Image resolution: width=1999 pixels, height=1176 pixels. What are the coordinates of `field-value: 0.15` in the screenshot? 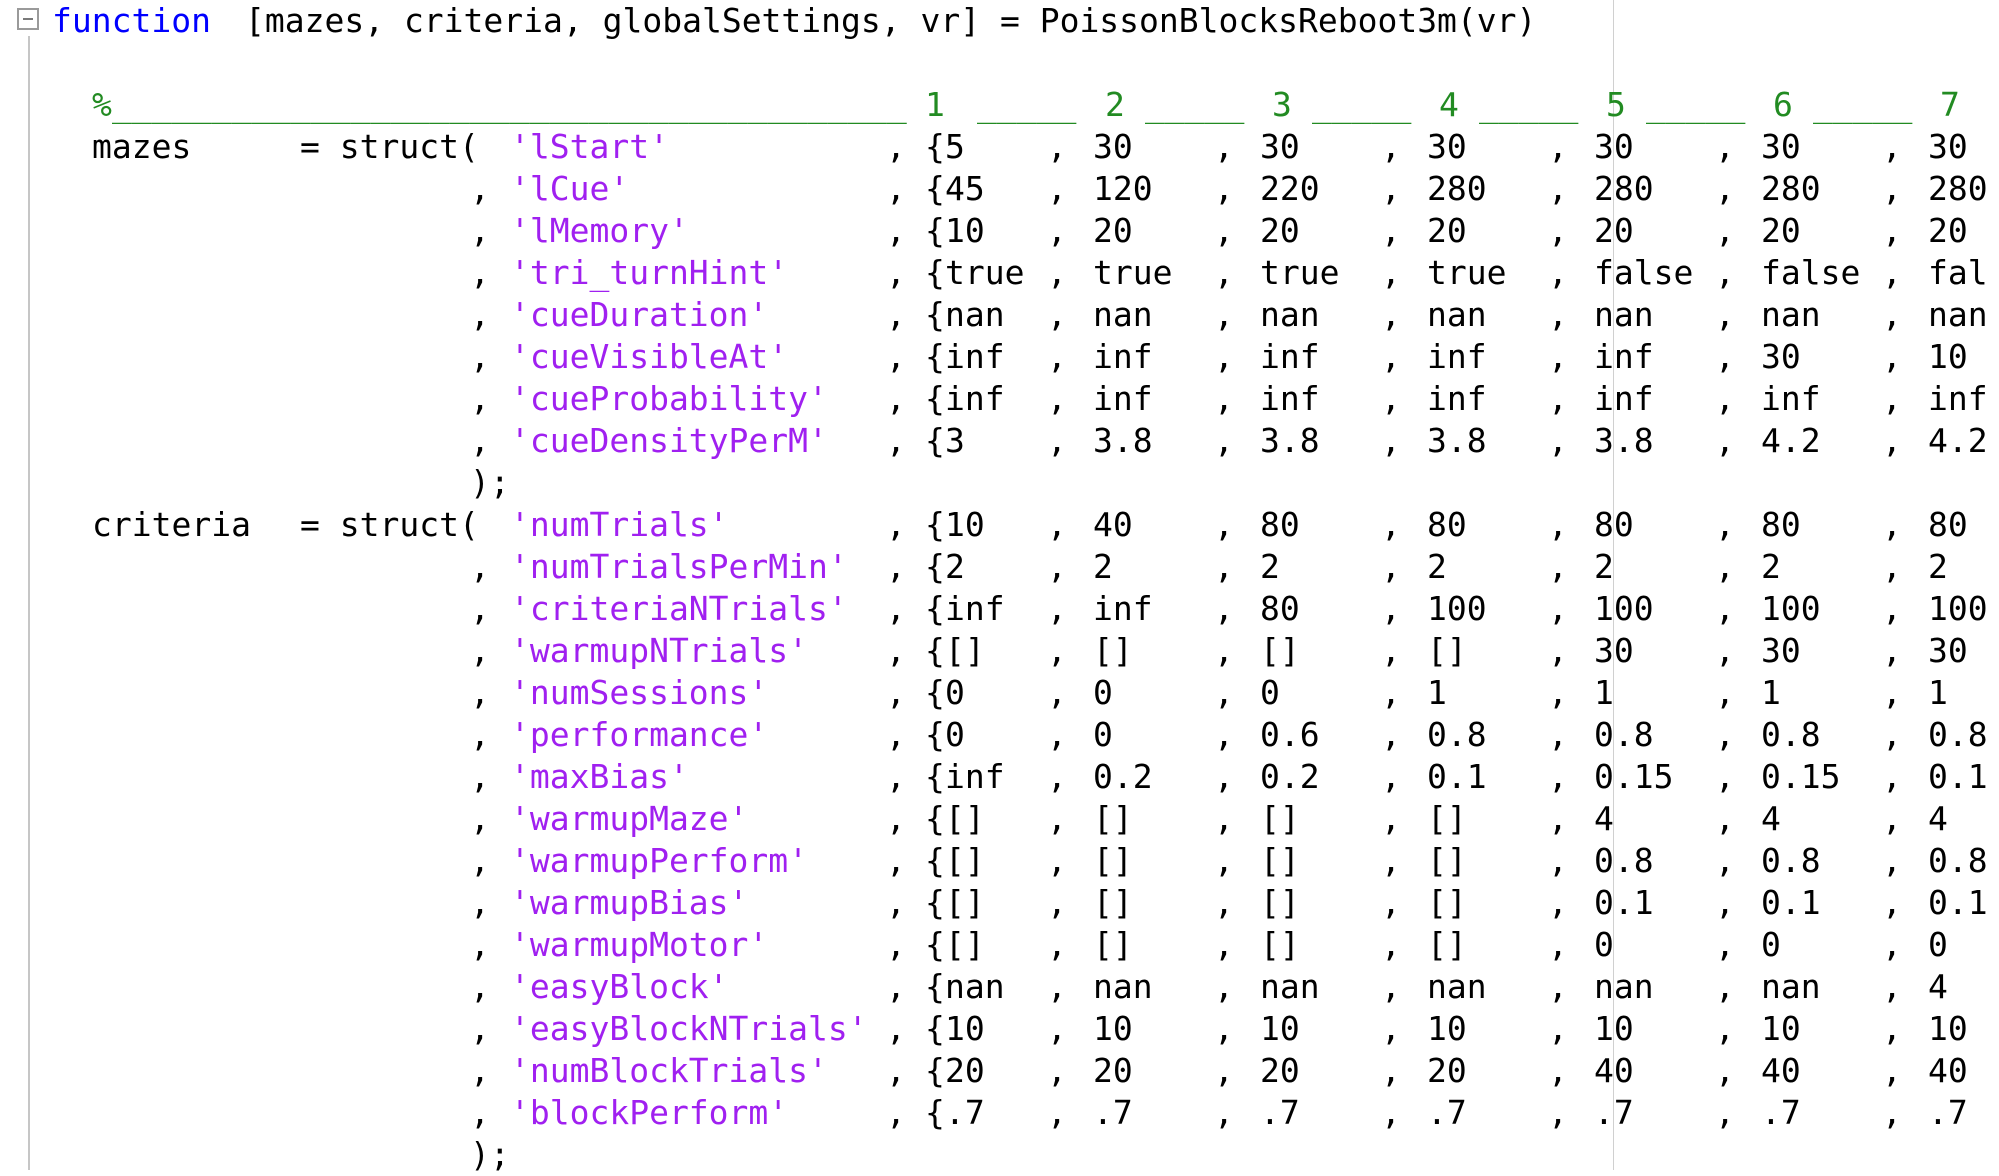 It's located at (1801, 776).